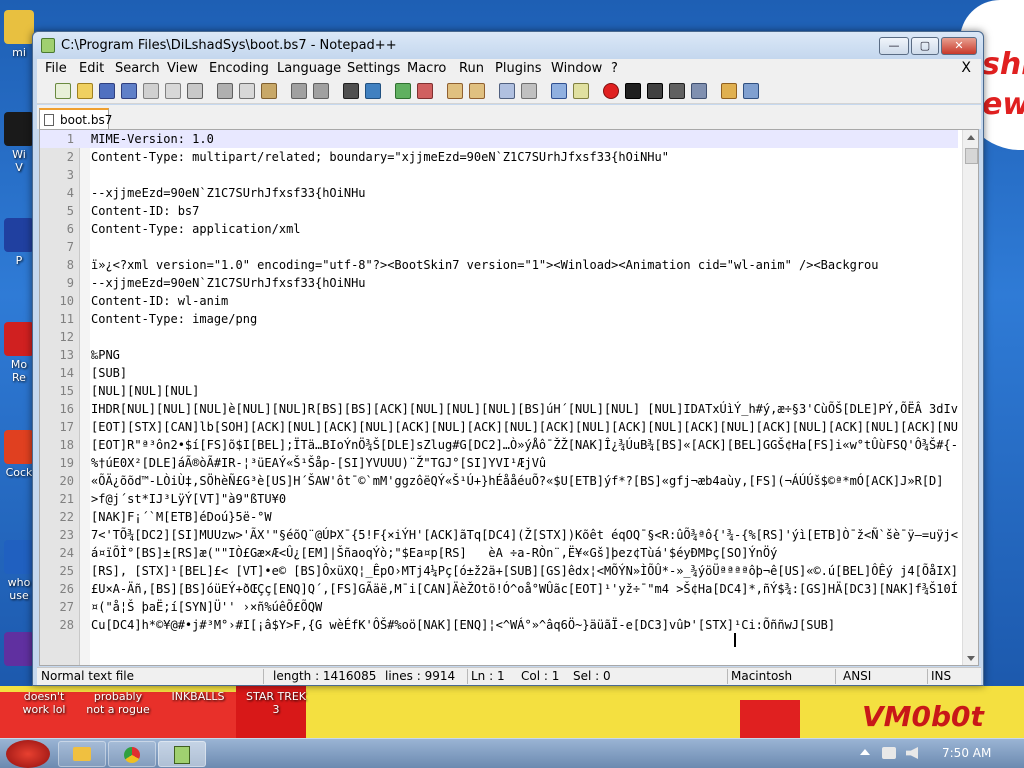 Image resolution: width=1024 pixels, height=768 pixels. I want to click on cut-icon, so click(225, 91).